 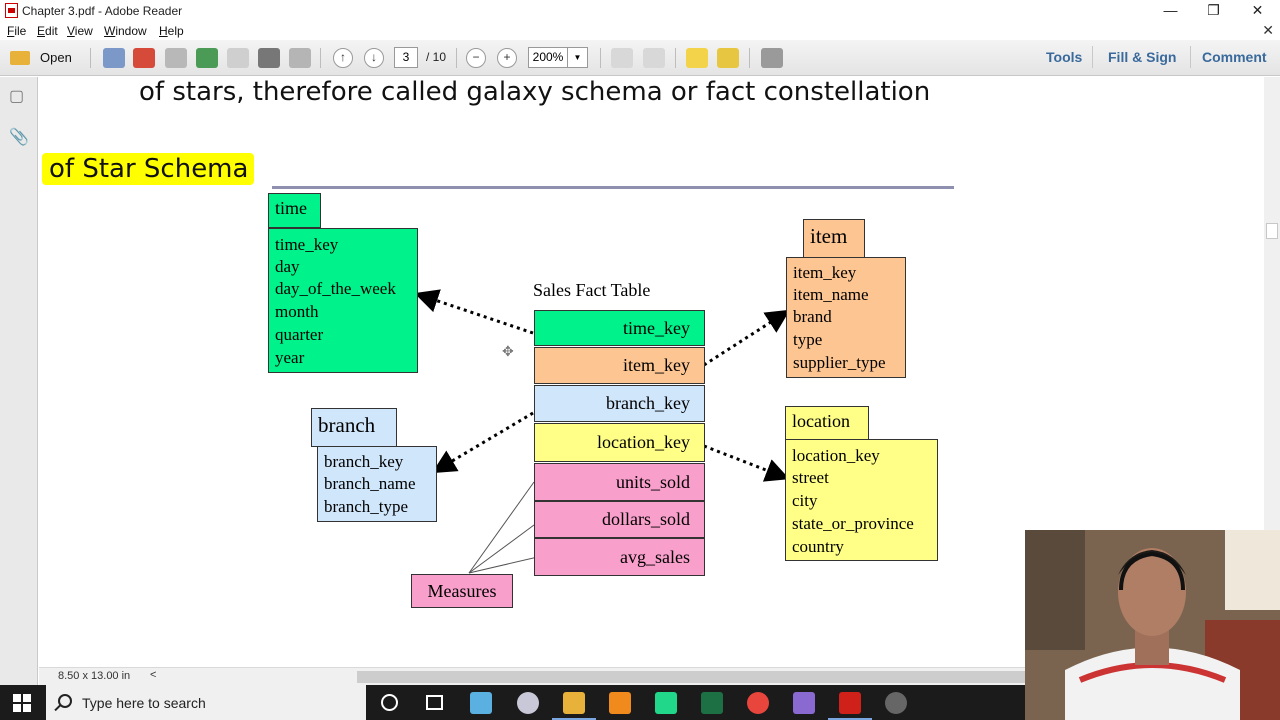 I want to click on file-explorer-icon, so click(x=574, y=703).